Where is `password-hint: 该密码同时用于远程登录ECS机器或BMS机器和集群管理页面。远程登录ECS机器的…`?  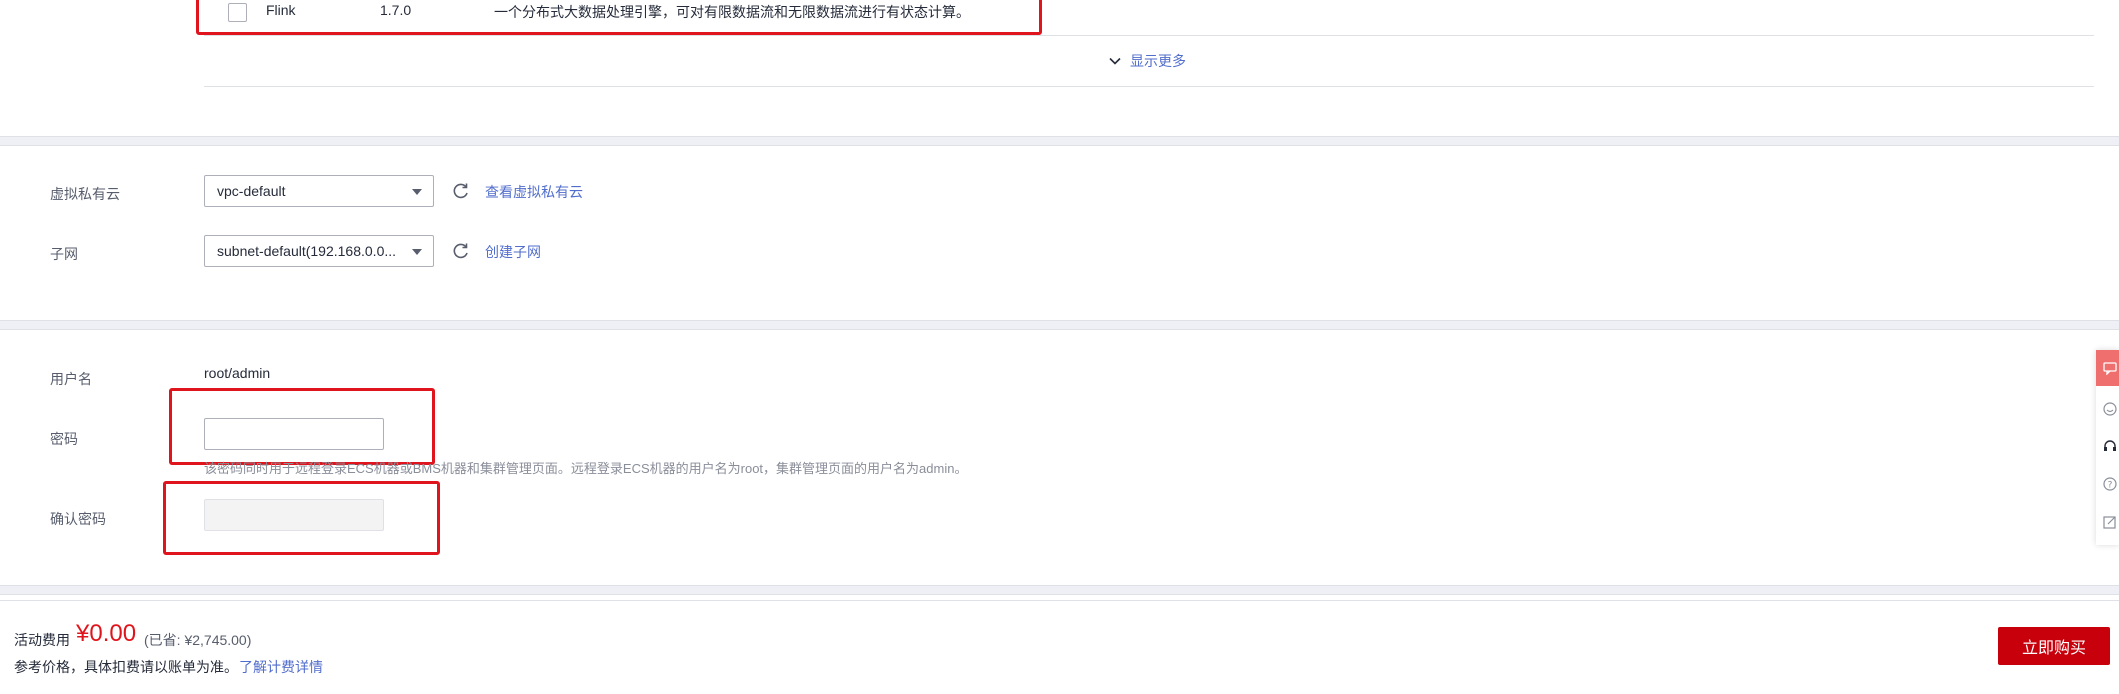 password-hint: 该密码同时用于远程登录ECS机器或BMS机器和集群管理页面。远程登录ECS机器的… is located at coordinates (586, 468).